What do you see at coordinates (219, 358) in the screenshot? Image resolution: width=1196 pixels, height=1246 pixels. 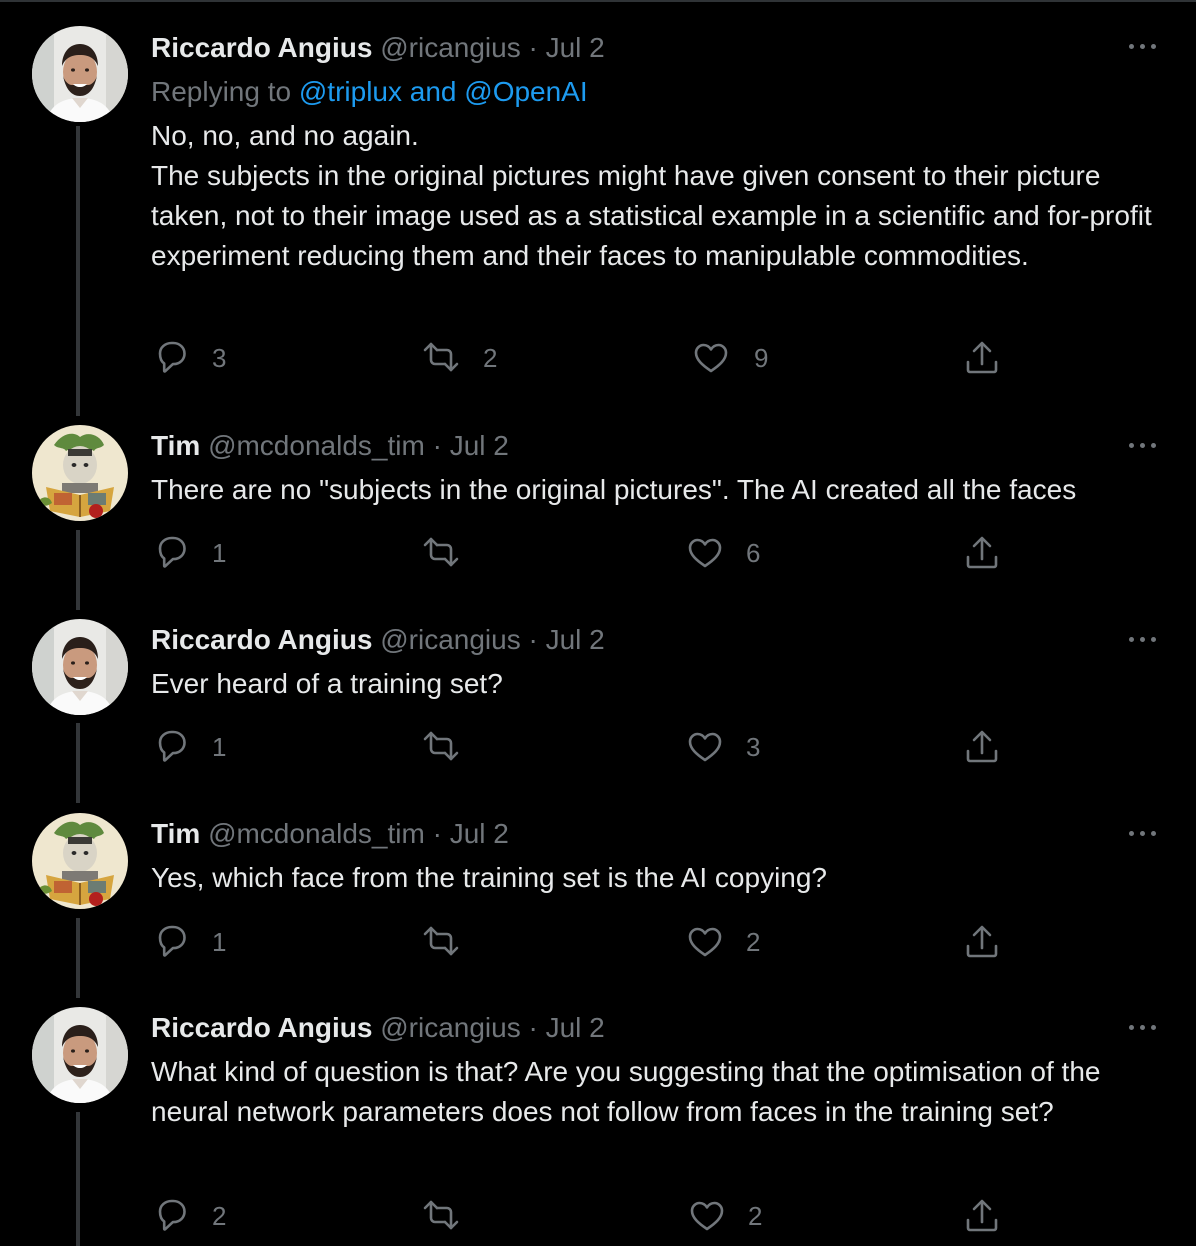 I see `reply-count: 3` at bounding box center [219, 358].